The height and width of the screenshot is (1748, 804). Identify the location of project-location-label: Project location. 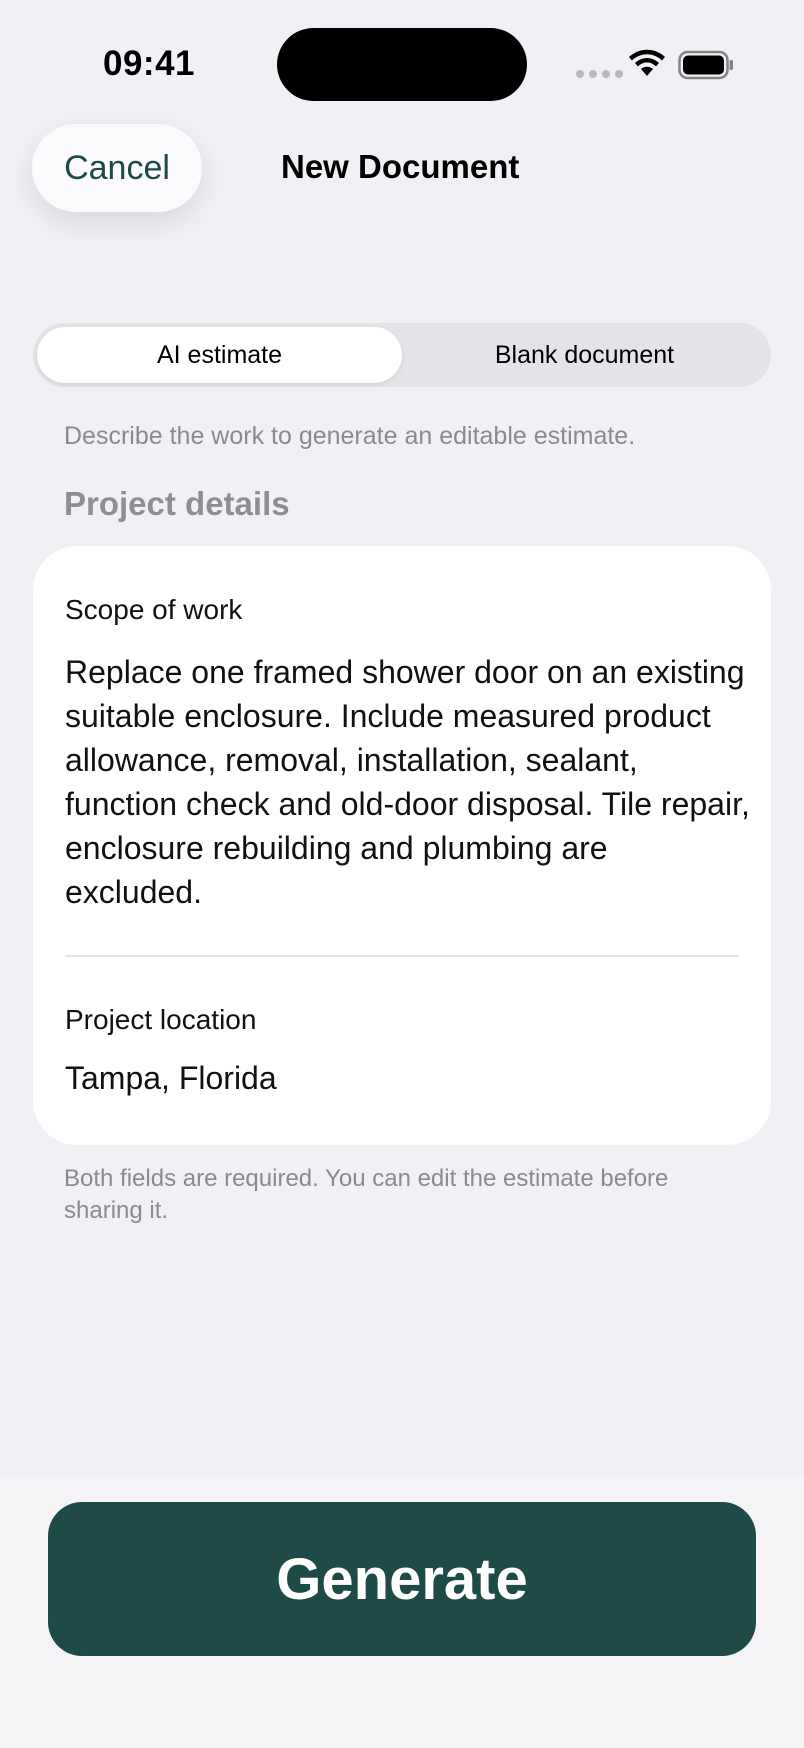
(161, 1019).